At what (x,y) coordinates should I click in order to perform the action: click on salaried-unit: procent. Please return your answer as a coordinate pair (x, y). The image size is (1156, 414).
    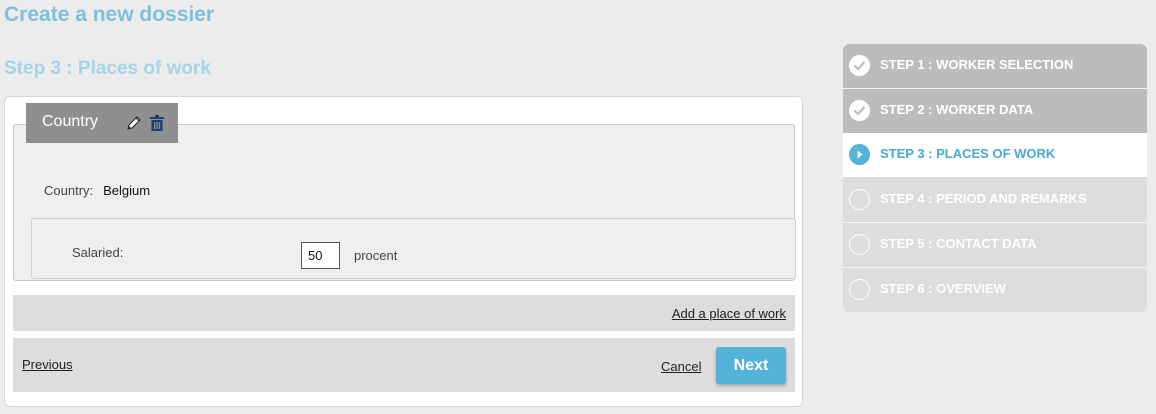
    Looking at the image, I should click on (376, 255).